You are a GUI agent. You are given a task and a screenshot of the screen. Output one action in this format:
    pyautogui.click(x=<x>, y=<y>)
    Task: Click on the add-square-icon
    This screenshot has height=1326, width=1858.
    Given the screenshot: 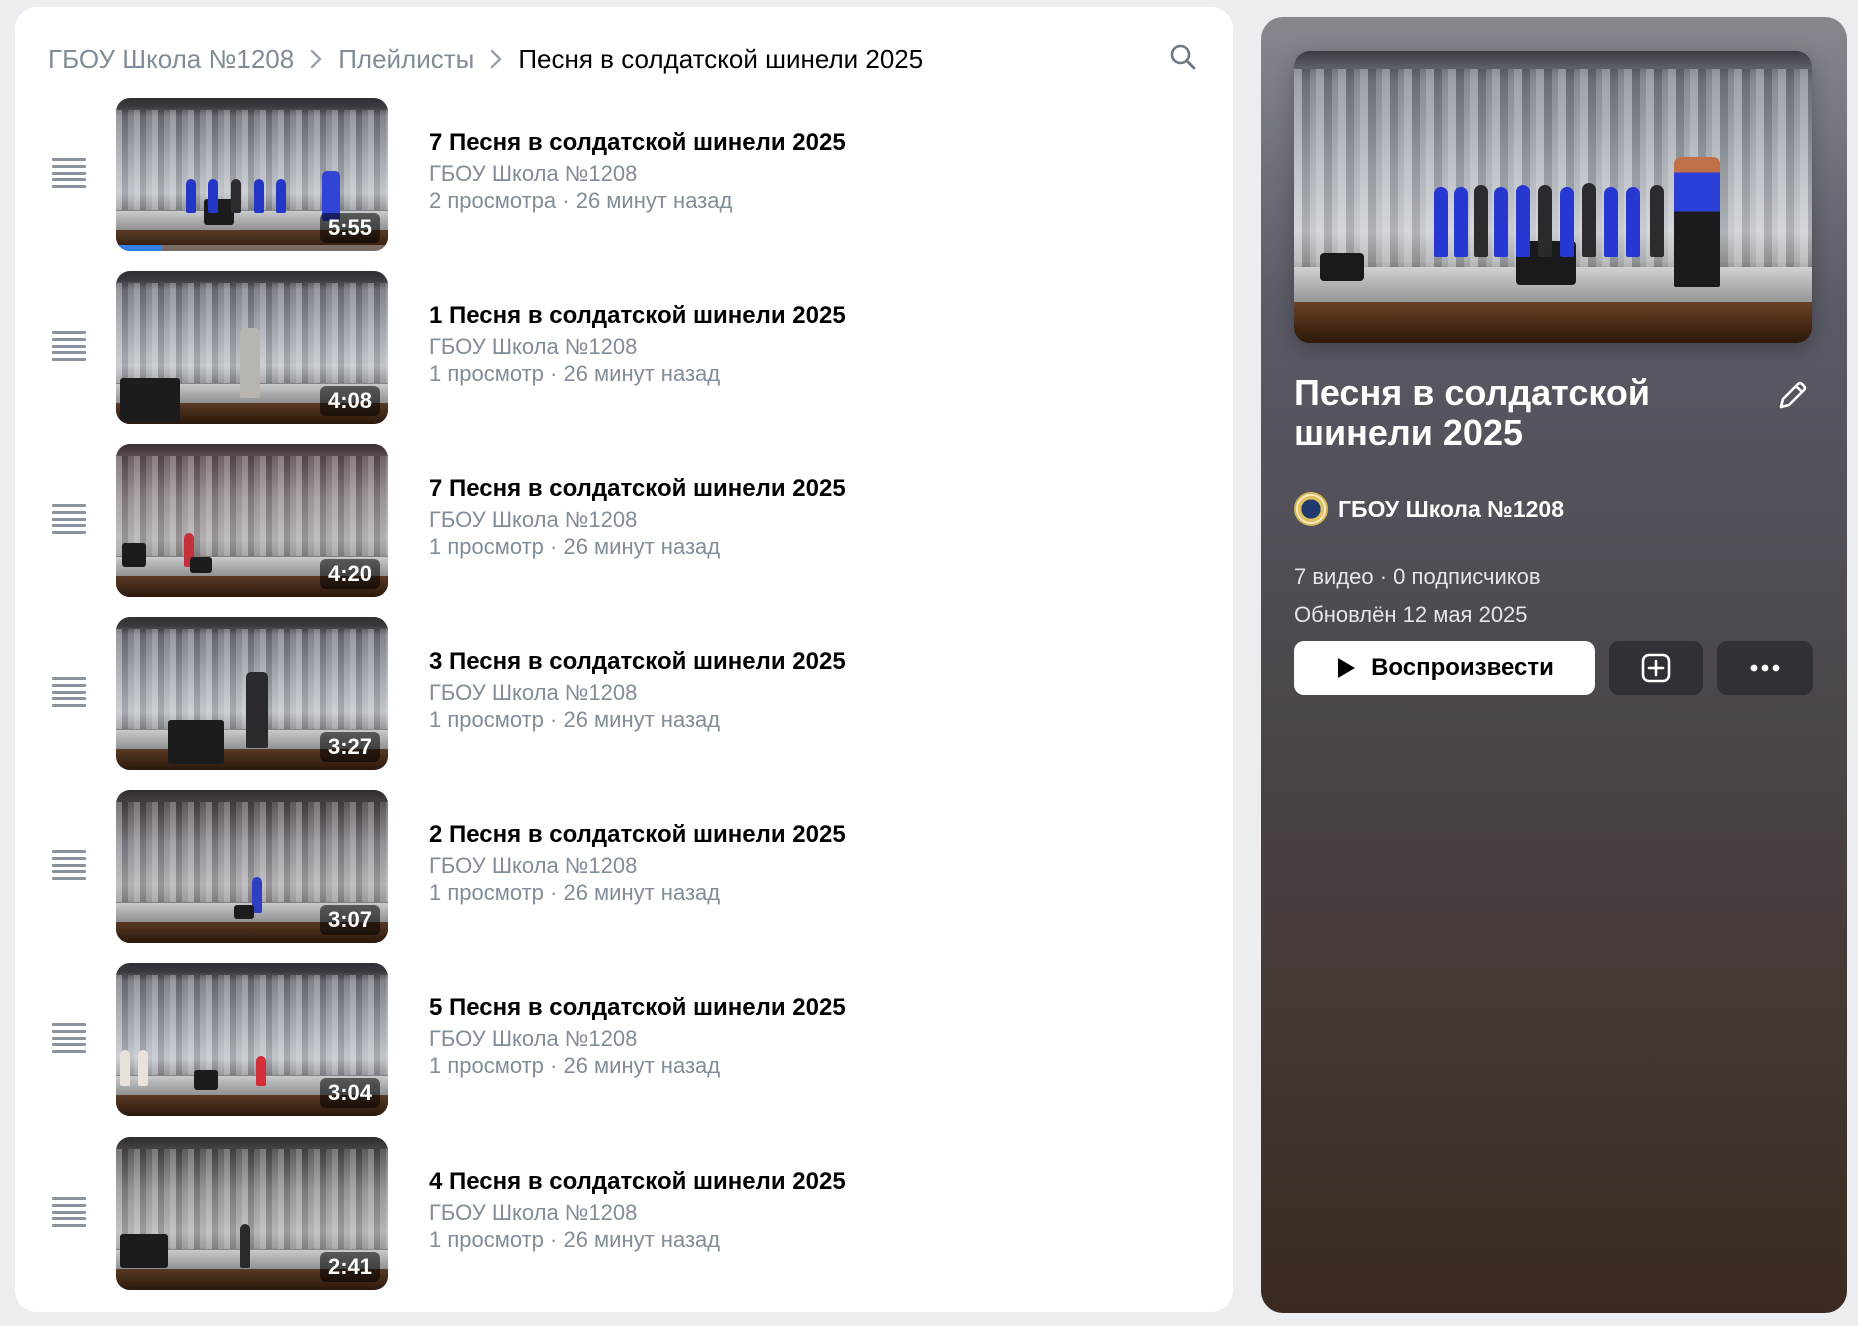 What is the action you would take?
    pyautogui.click(x=1656, y=668)
    